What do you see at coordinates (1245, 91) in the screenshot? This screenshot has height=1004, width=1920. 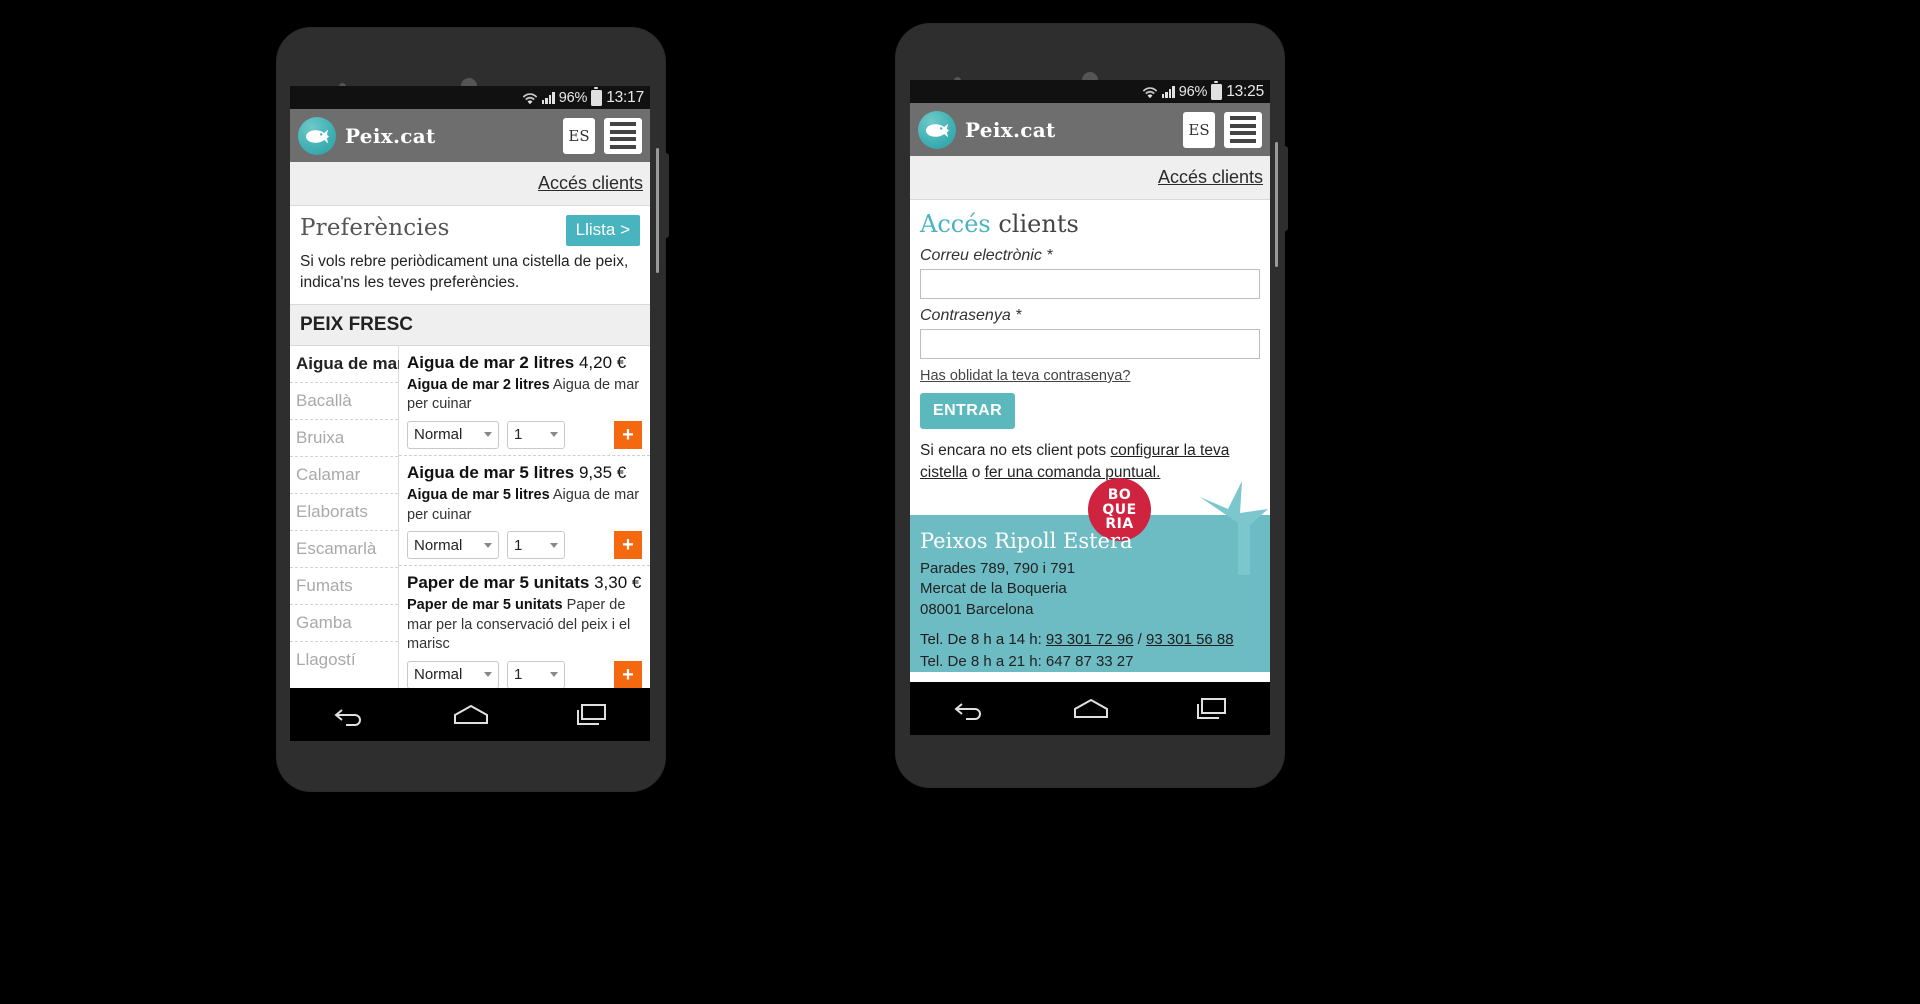 I see `clock-label: 13:25` at bounding box center [1245, 91].